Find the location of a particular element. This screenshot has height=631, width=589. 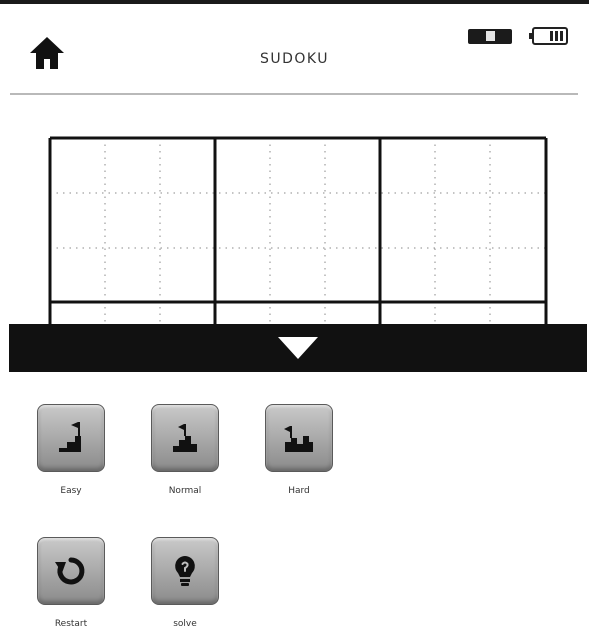

easy-button: Easy is located at coordinates (71, 450).